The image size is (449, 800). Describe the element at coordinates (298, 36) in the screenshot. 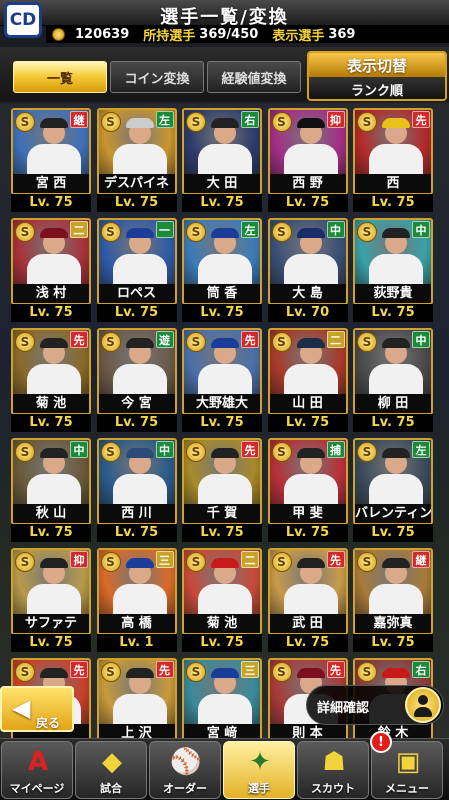

I see `shown-label: 表示選手` at that location.